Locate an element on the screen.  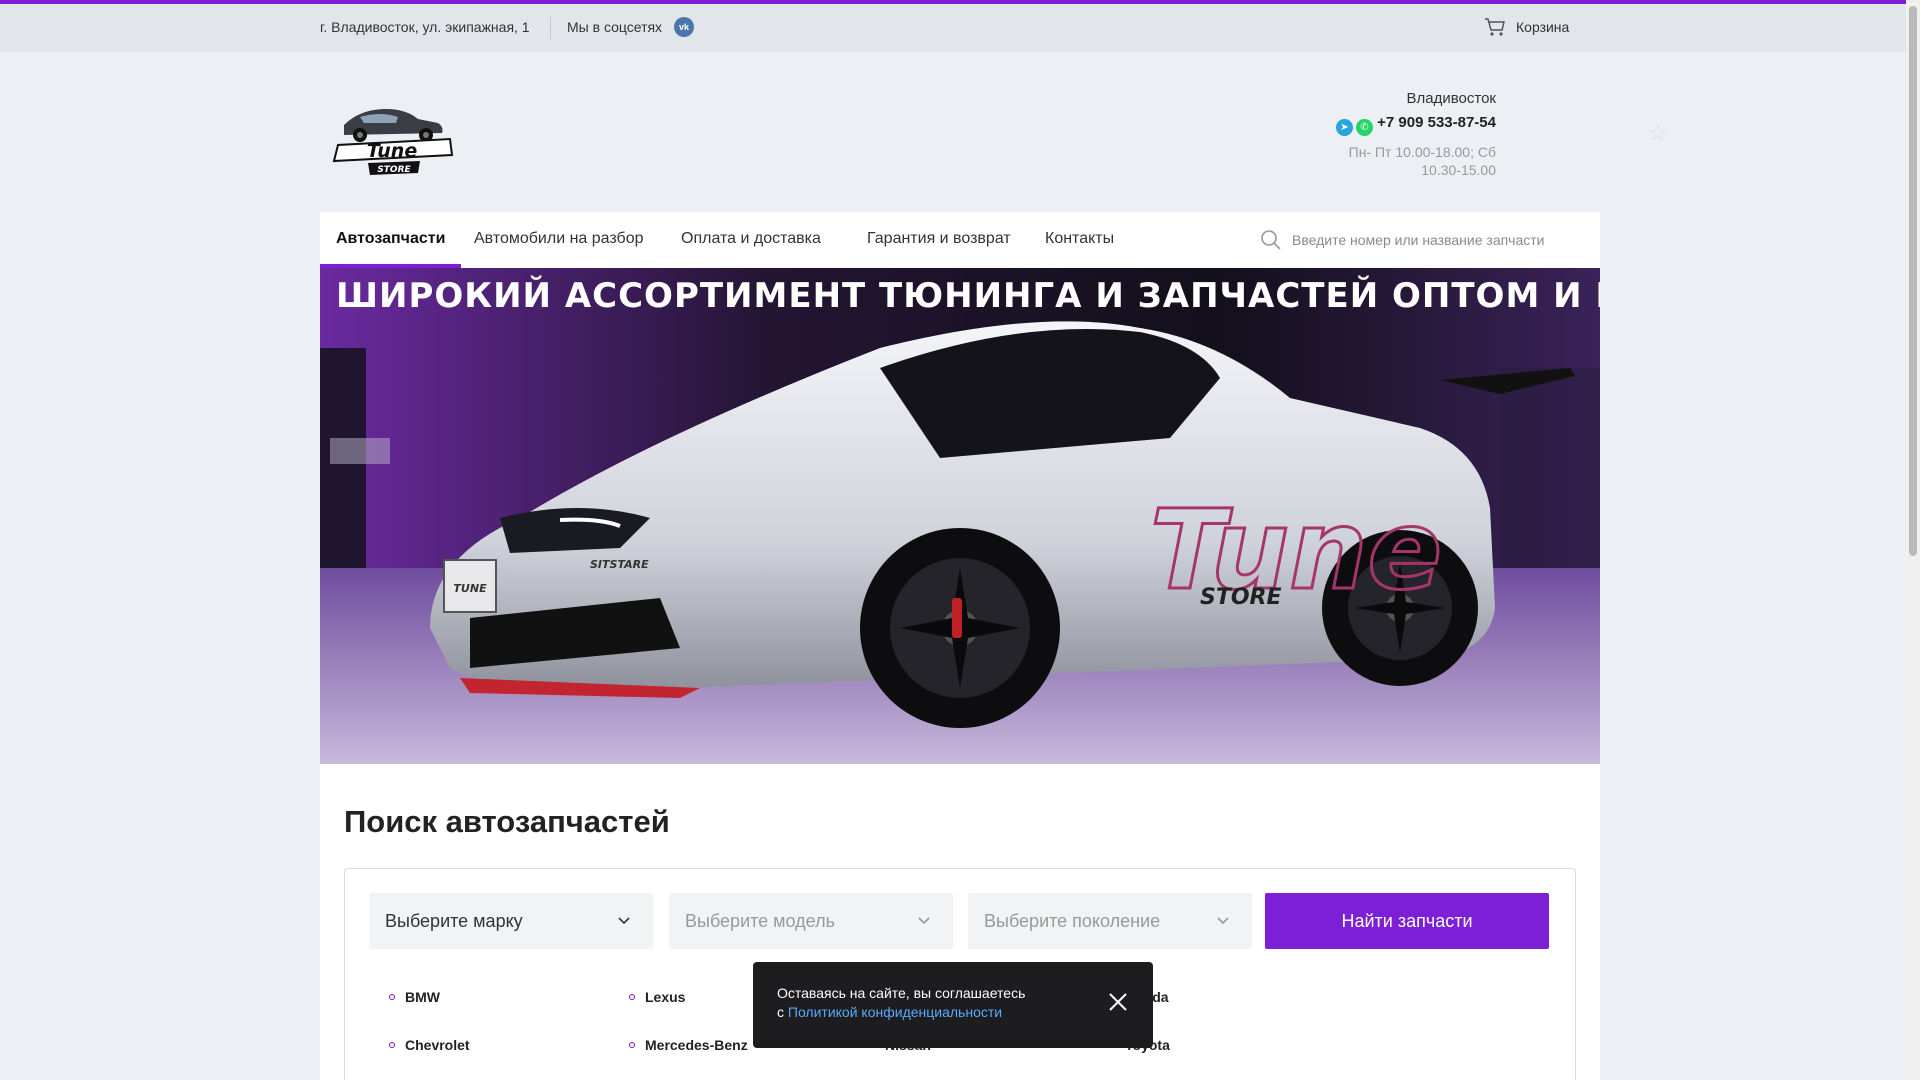
door-logo-subtext: STORE is located at coordinates (1241, 597).